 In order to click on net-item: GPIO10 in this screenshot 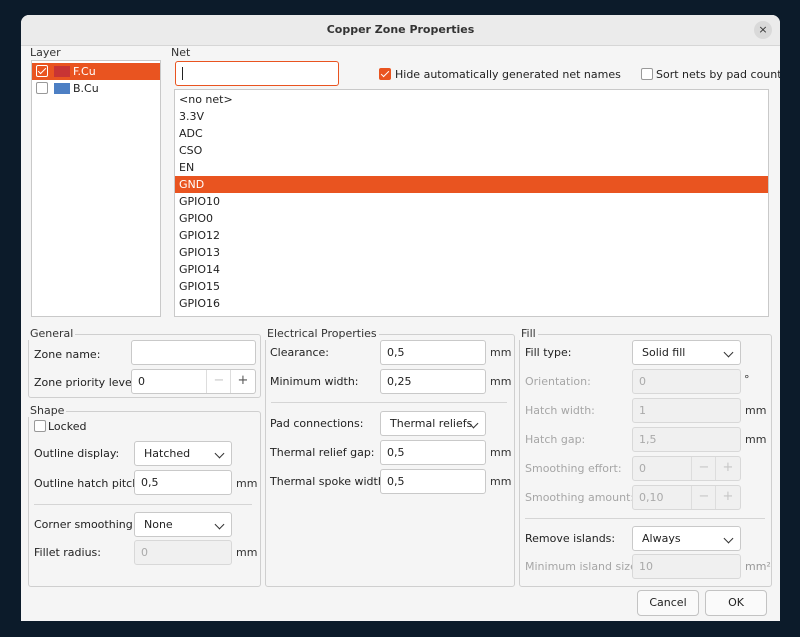, I will do `click(471, 201)`.